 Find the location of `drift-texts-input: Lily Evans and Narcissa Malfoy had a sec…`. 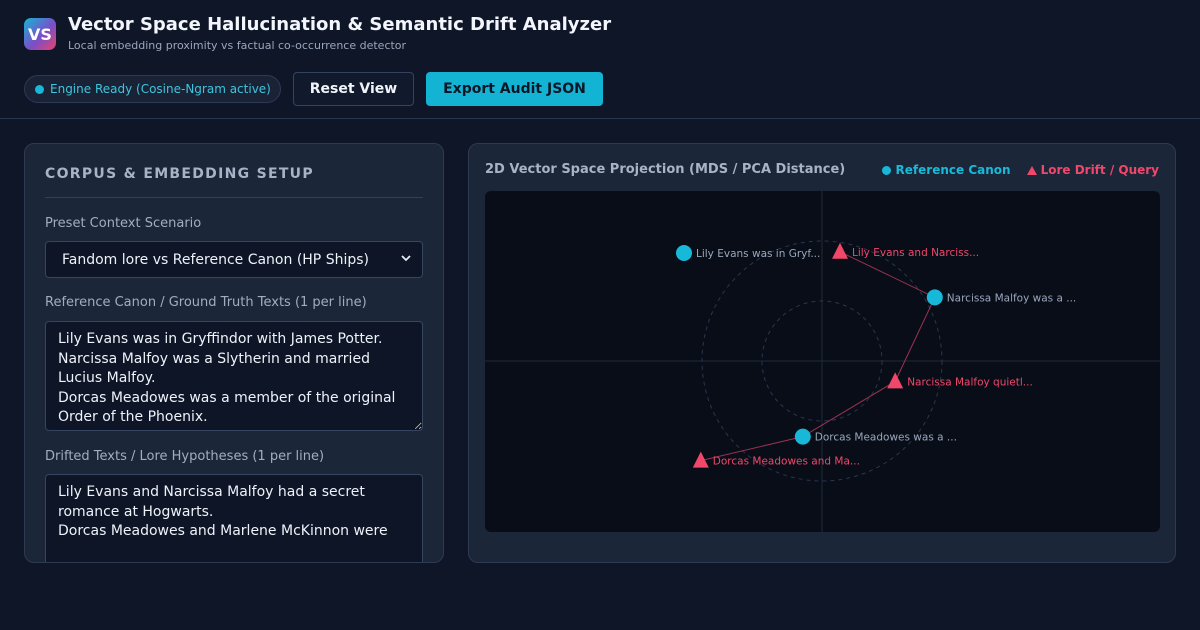

drift-texts-input: Lily Evans and Narcissa Malfoy had a sec… is located at coordinates (234, 518).